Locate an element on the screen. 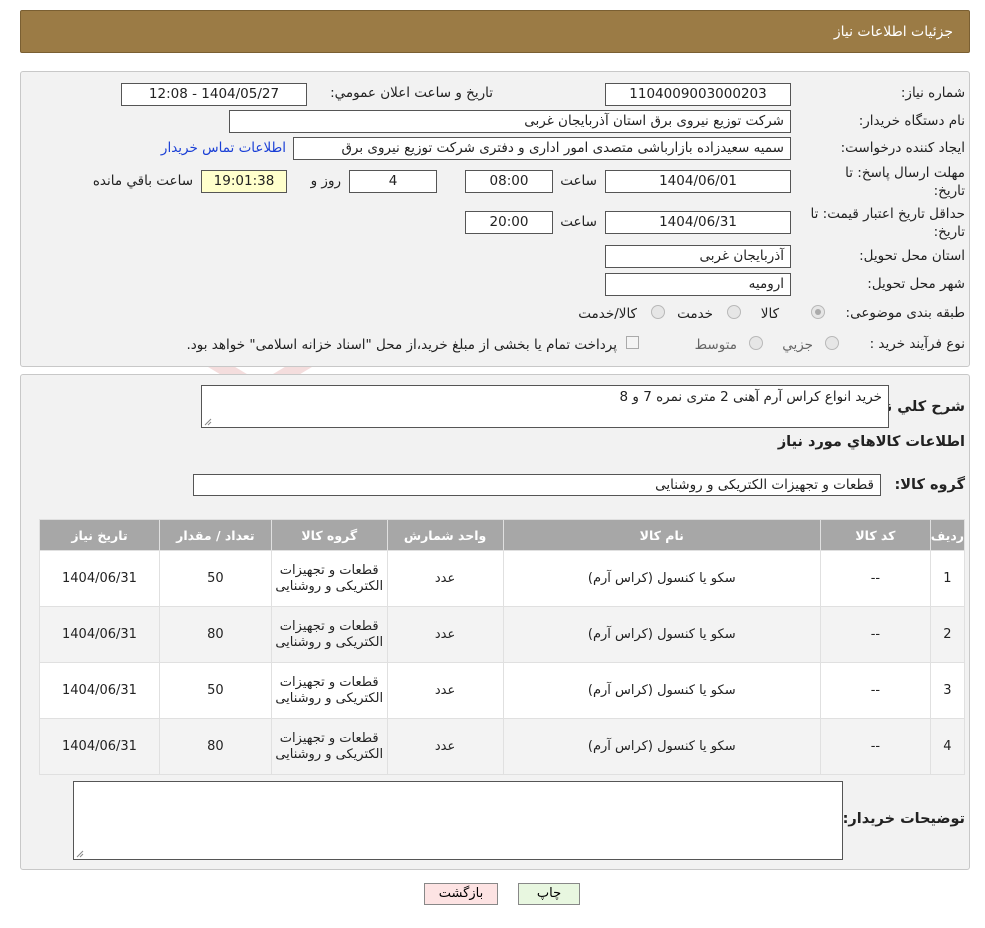  province-field: آذربایجان غربی is located at coordinates (698, 256).